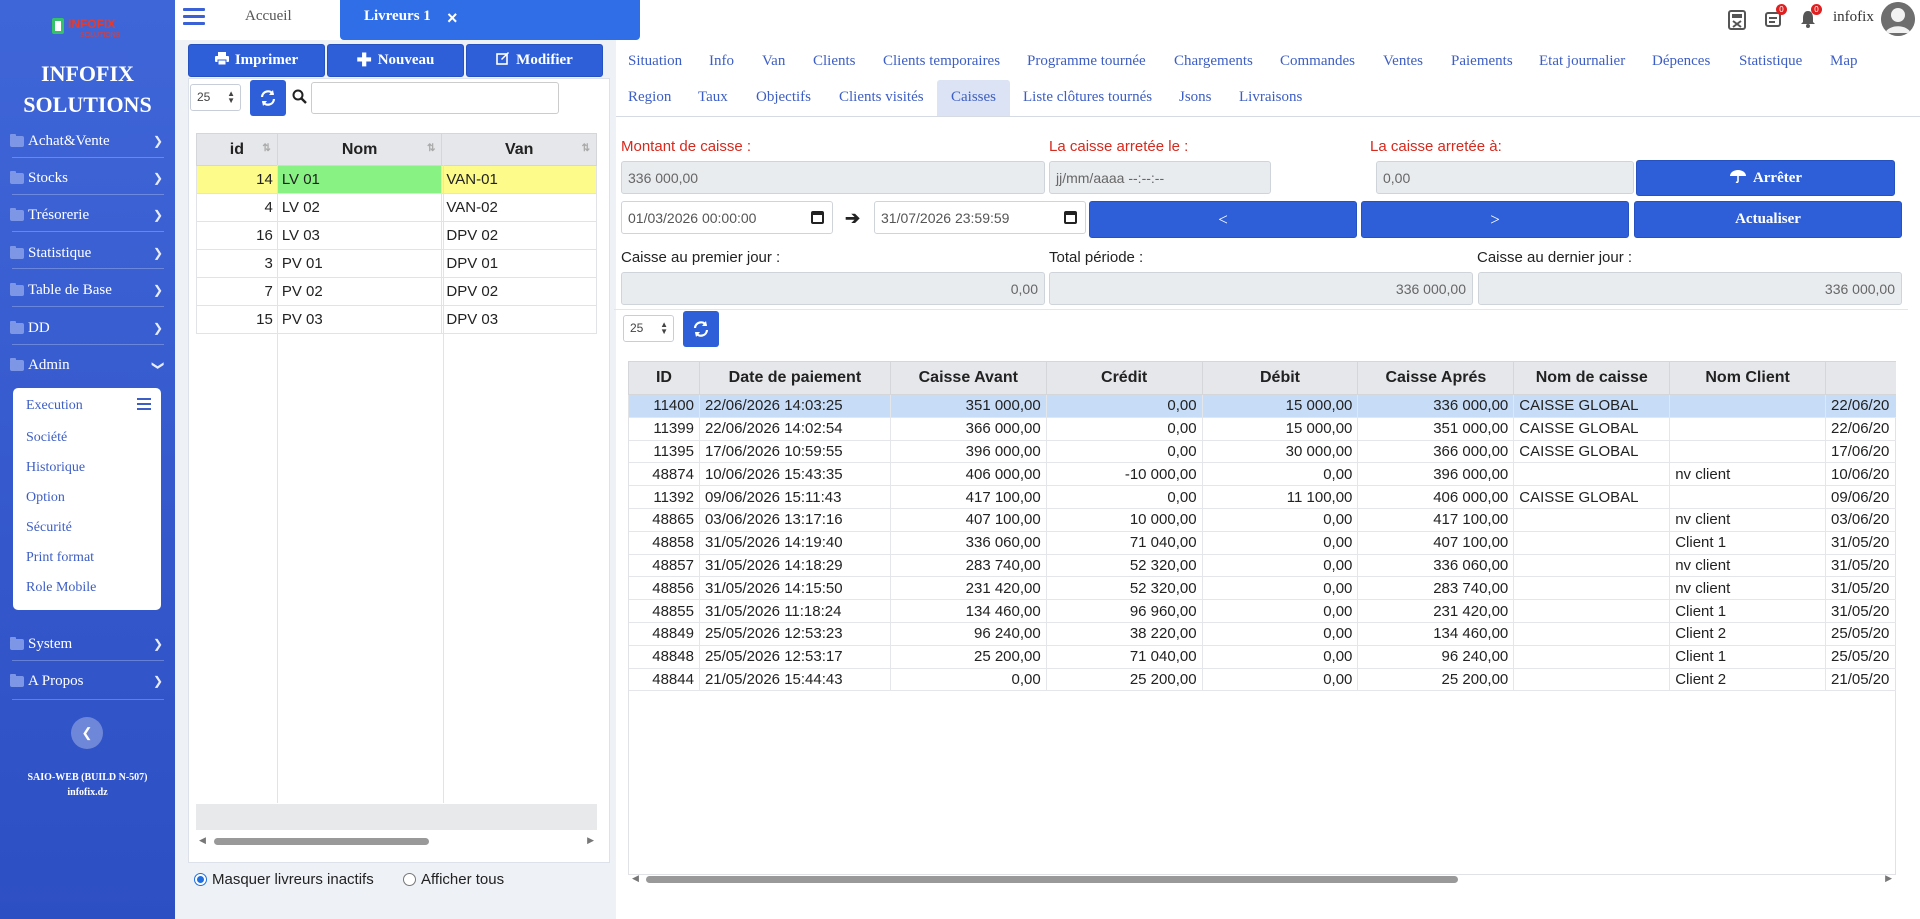  I want to click on tab-taux: Taux, so click(713, 97).